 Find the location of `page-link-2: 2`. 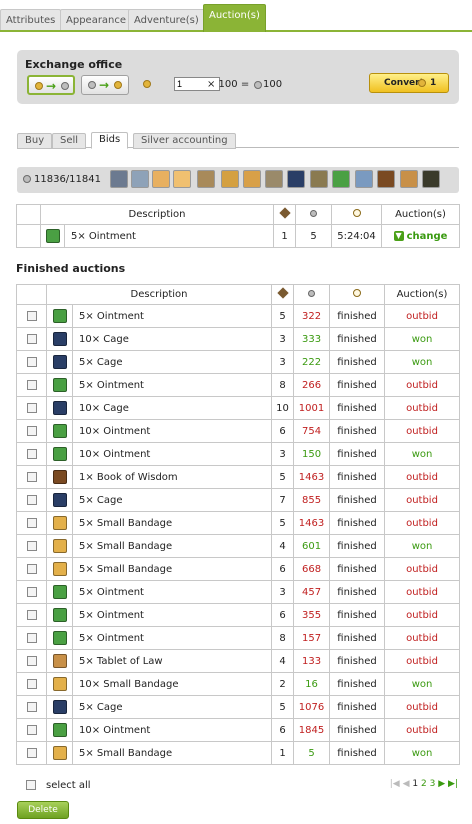

page-link-2: 2 is located at coordinates (424, 784).